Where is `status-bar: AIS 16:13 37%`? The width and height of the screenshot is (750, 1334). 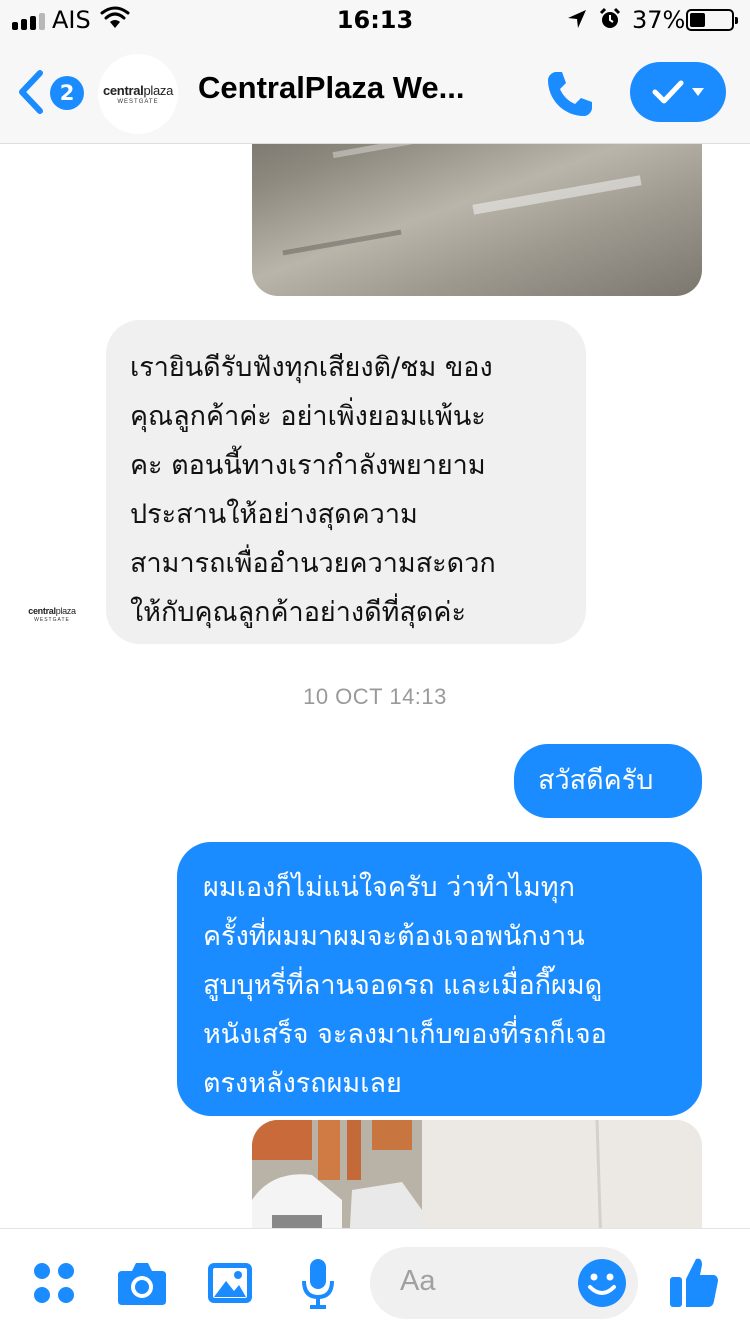 status-bar: AIS 16:13 37% is located at coordinates (375, 20).